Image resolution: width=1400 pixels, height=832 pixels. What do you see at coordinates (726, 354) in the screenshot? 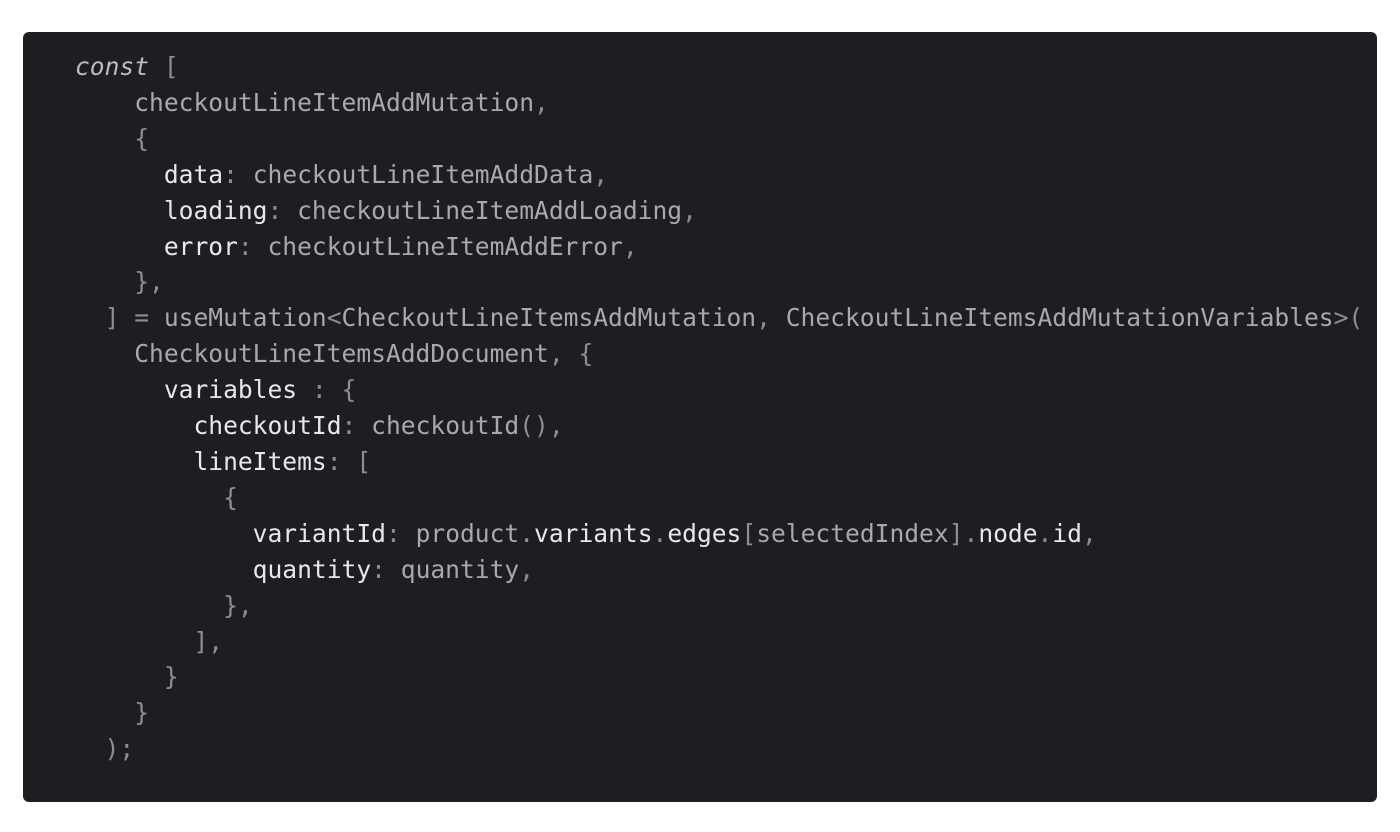
I see `code-line: CheckoutLineItemsAddDocument, {` at bounding box center [726, 354].